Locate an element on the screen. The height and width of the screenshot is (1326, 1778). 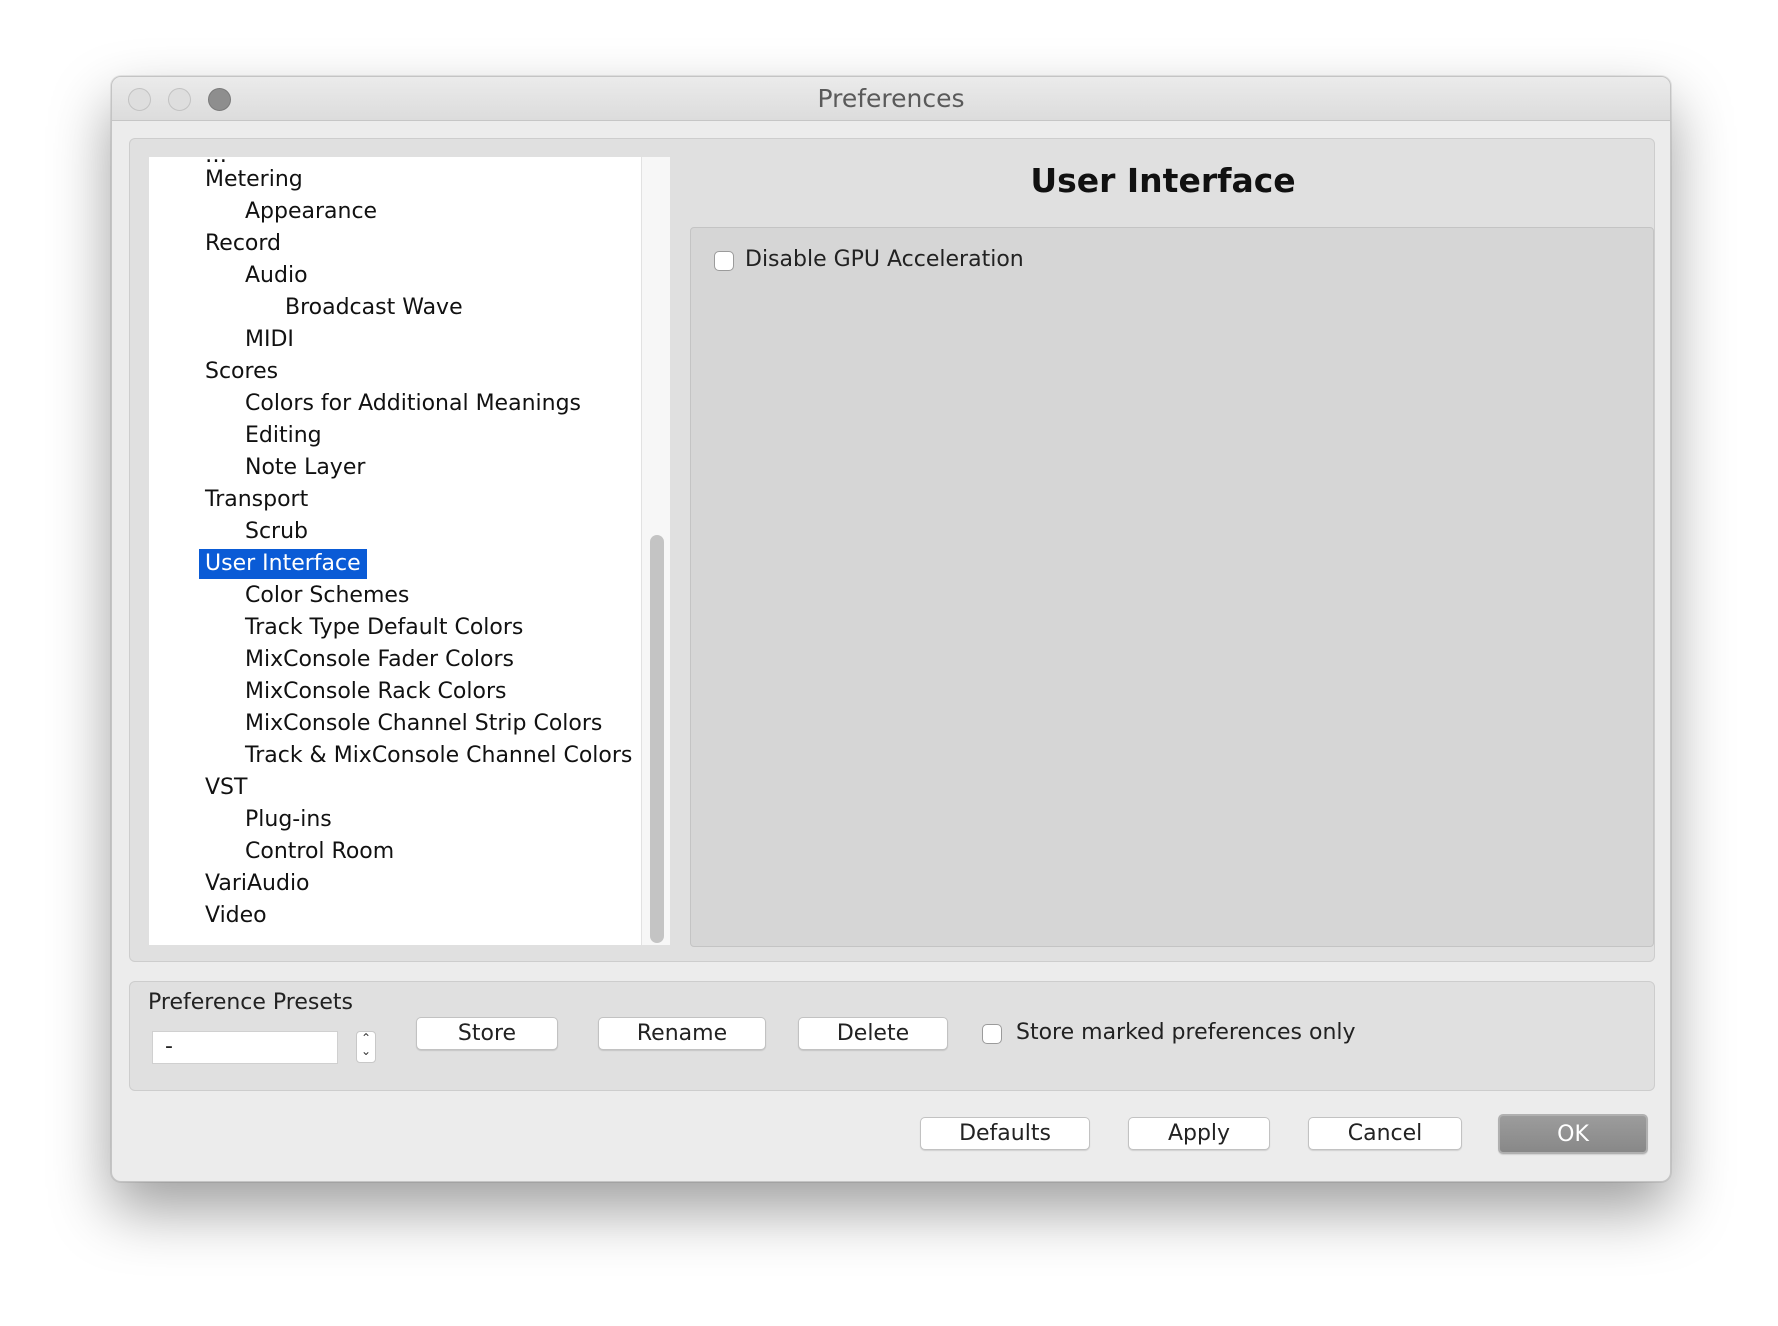
tree-item-midi: MIDI is located at coordinates (269, 340).